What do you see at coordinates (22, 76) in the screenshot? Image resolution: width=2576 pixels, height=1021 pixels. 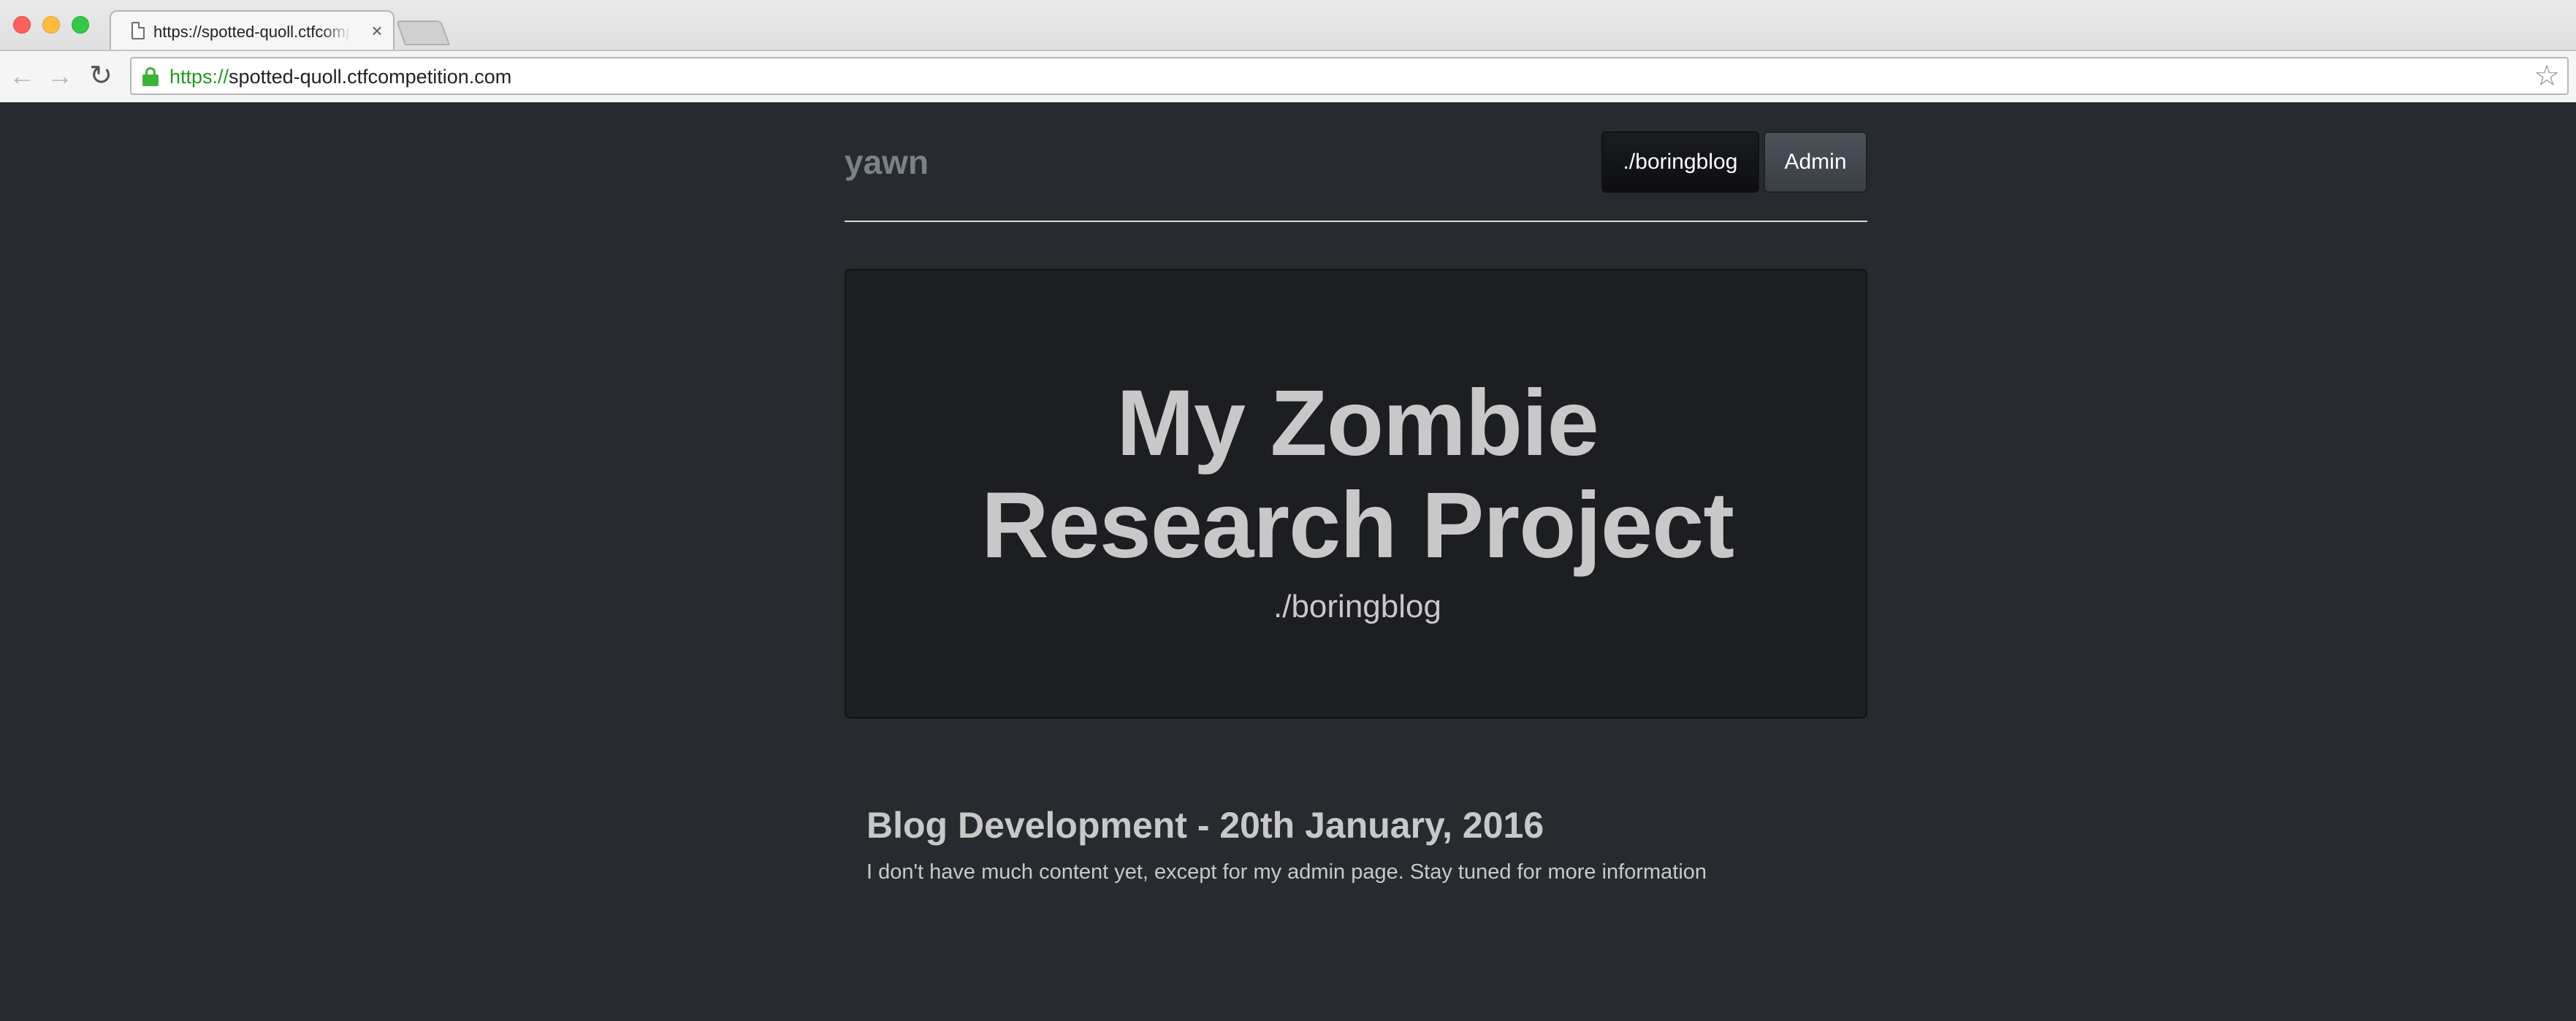 I see `back-arrow-icon: ←` at bounding box center [22, 76].